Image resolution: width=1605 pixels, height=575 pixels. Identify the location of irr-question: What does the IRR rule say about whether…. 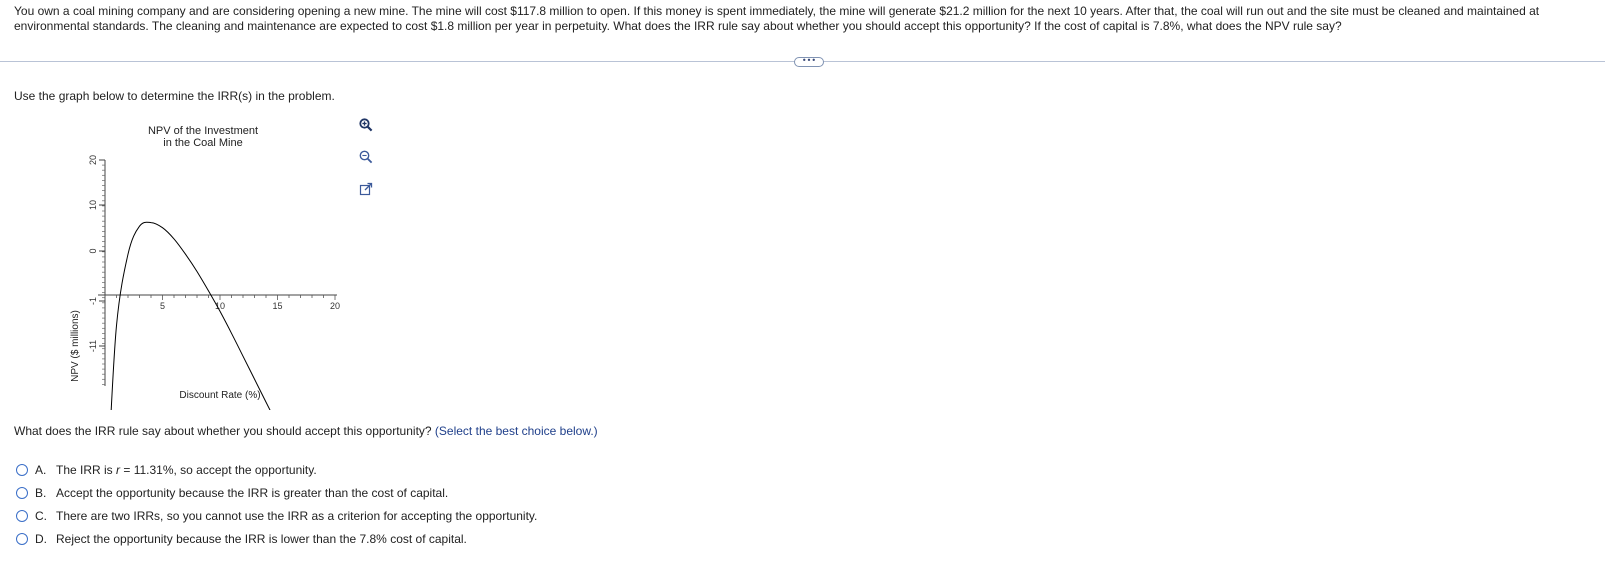
(306, 431).